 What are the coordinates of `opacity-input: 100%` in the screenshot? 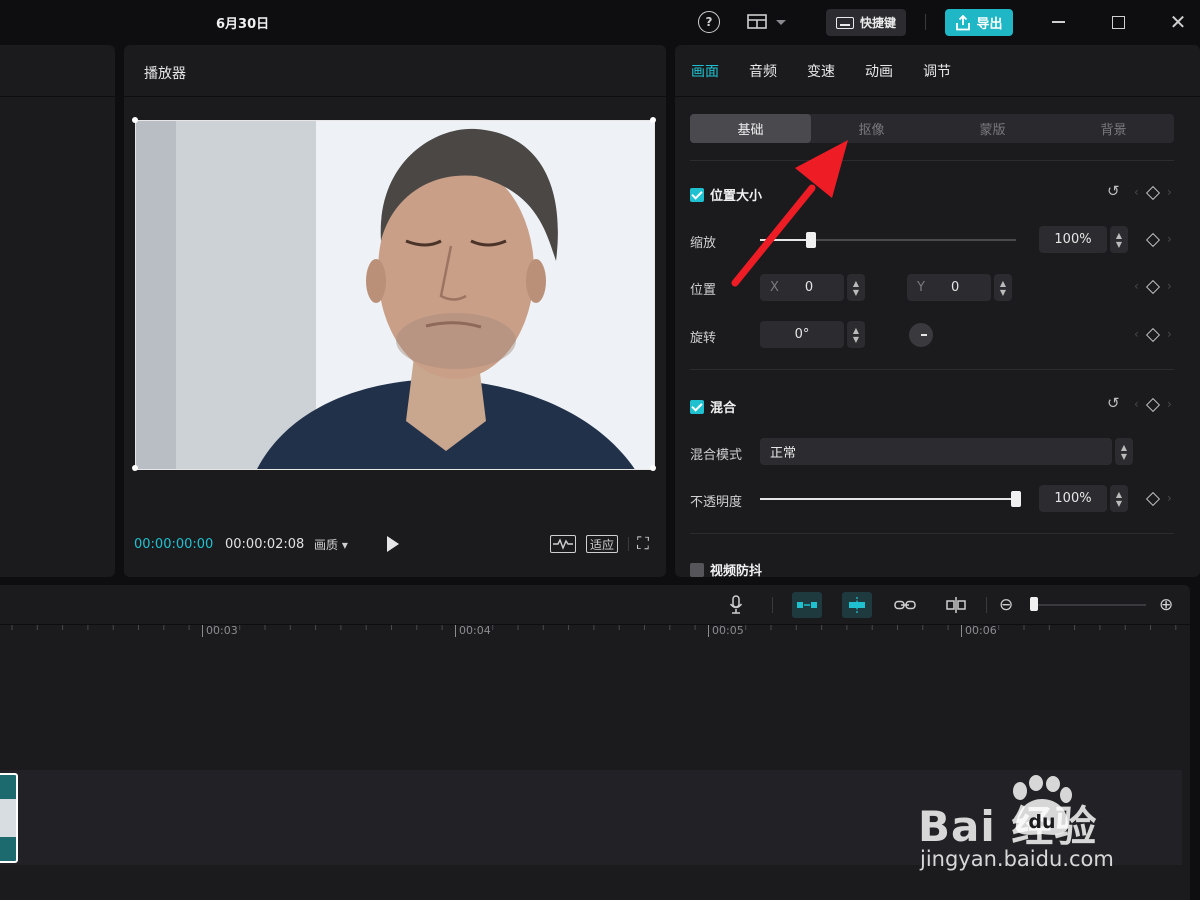 It's located at (1073, 498).